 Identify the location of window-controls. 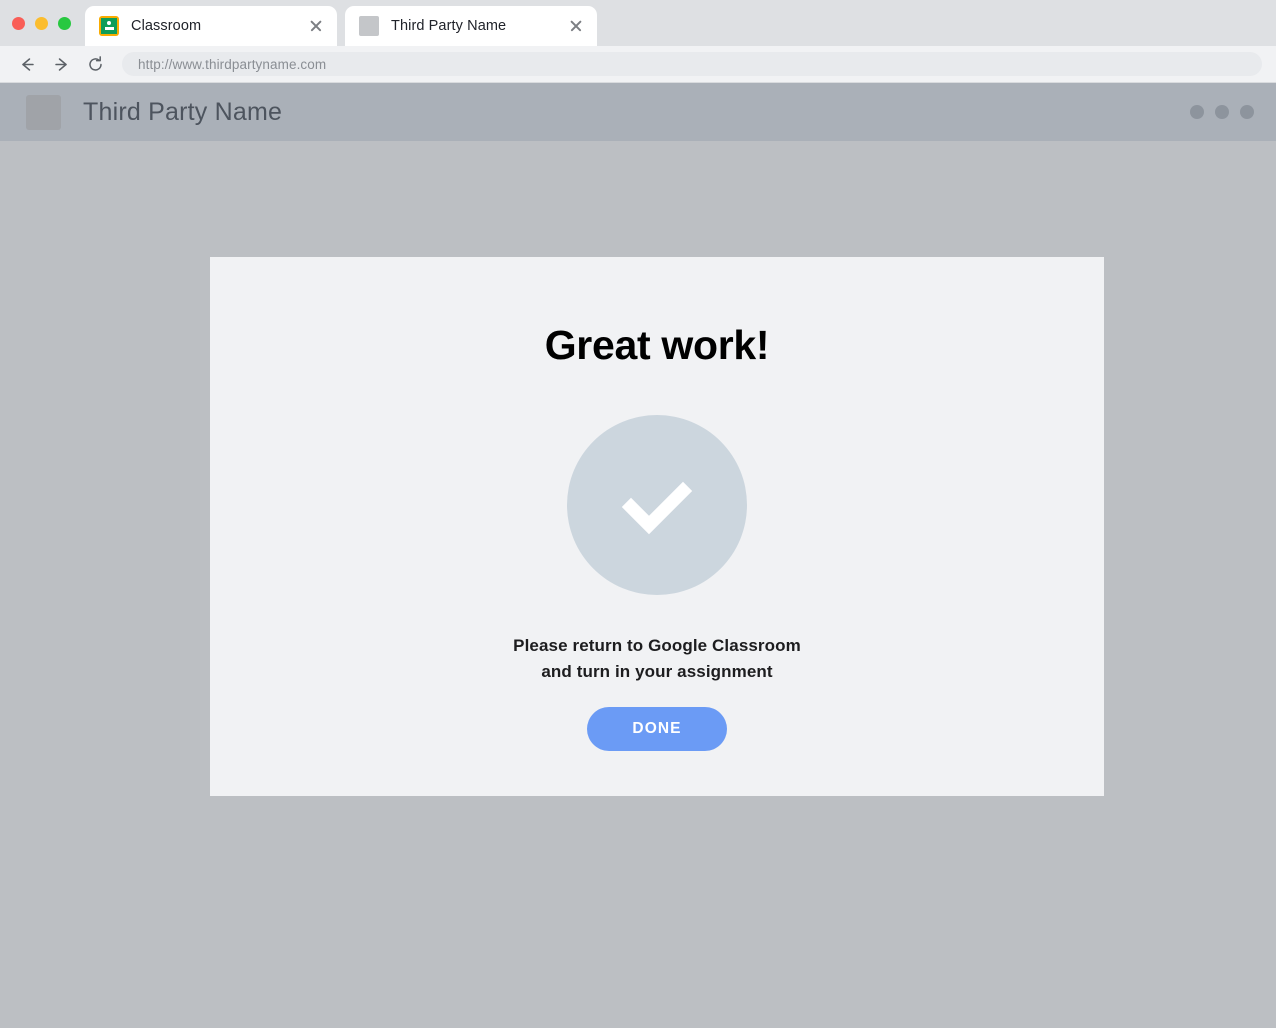
(42, 23).